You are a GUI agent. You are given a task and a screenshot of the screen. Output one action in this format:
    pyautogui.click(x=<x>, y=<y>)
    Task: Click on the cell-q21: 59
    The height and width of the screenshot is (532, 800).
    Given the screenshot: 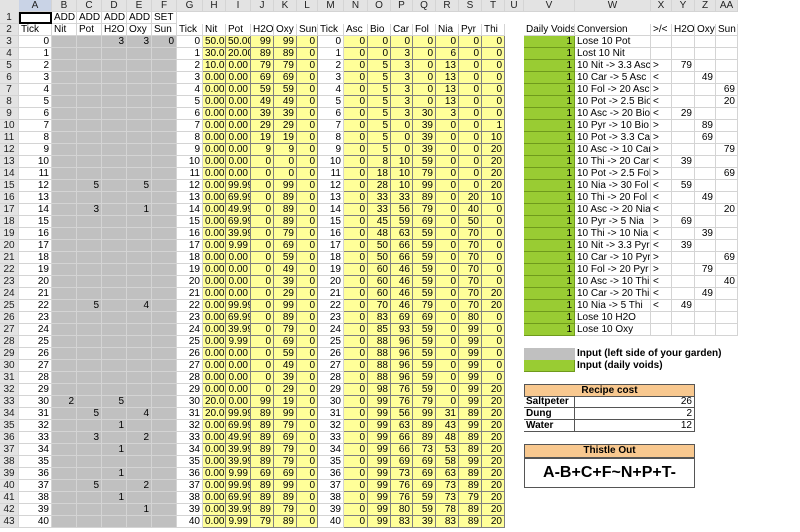 What is the action you would take?
    pyautogui.click(x=424, y=258)
    